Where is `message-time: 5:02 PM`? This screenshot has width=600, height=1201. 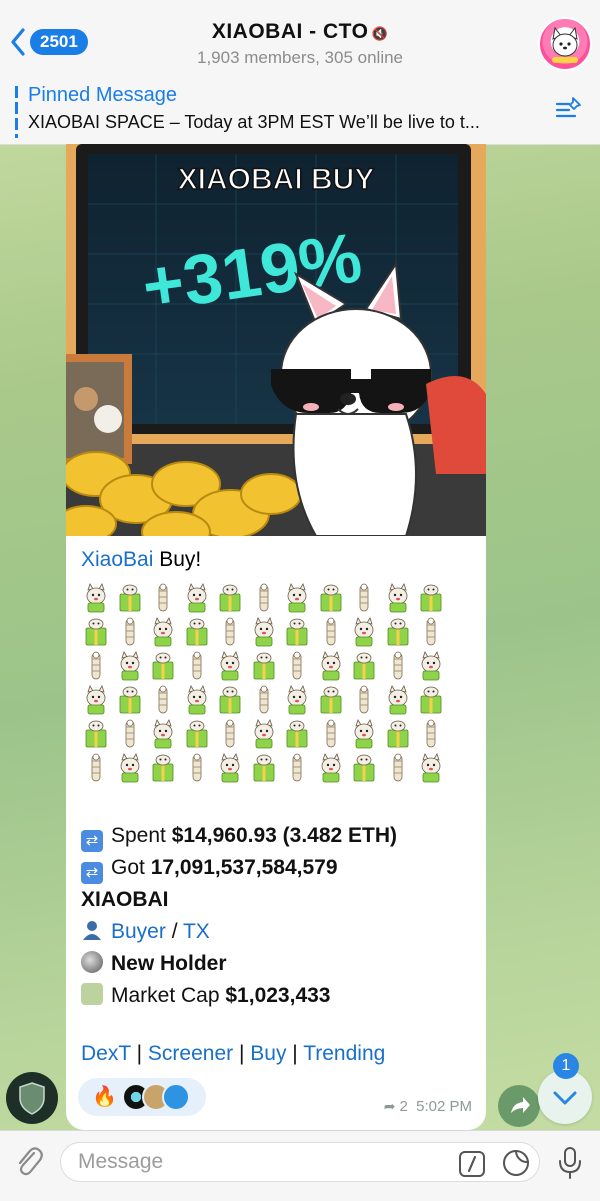
message-time: 5:02 PM is located at coordinates (444, 1106).